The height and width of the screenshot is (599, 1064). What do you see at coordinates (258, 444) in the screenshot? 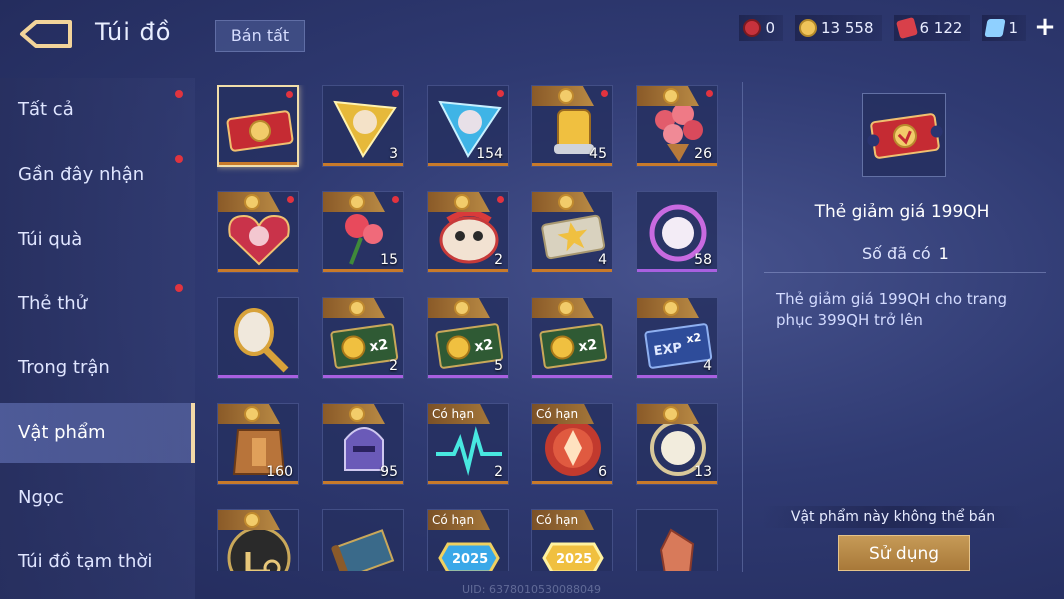
I see `item-slot: 160` at bounding box center [258, 444].